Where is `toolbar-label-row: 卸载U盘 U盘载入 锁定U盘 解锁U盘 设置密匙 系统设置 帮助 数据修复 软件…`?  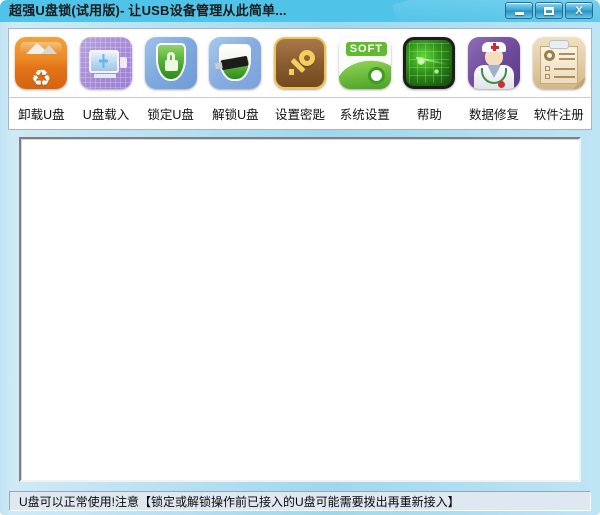
toolbar-label-row: 卸载U盘 U盘载入 锁定U盘 解锁U盘 设置密匙 系统设置 帮助 数据修复 软件… is located at coordinates (300, 113).